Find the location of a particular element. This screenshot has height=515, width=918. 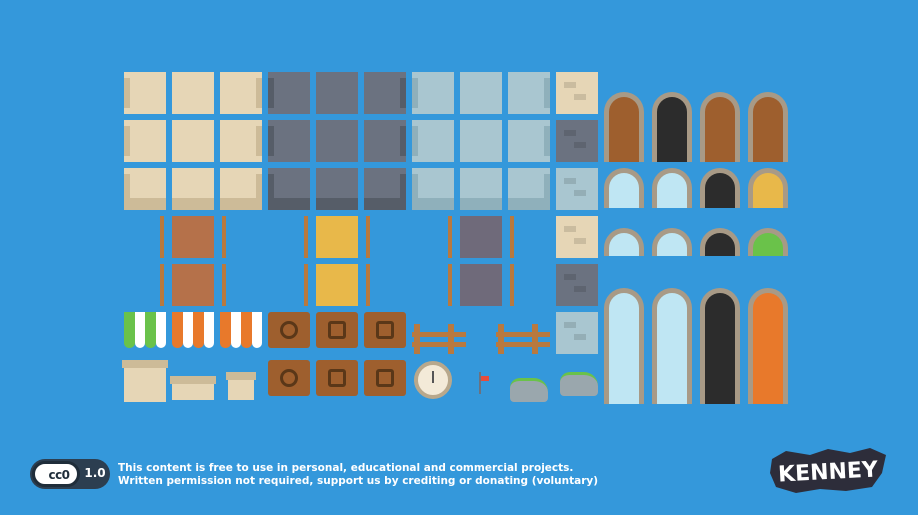

wall-ice-tile-base is located at coordinates (433, 204).